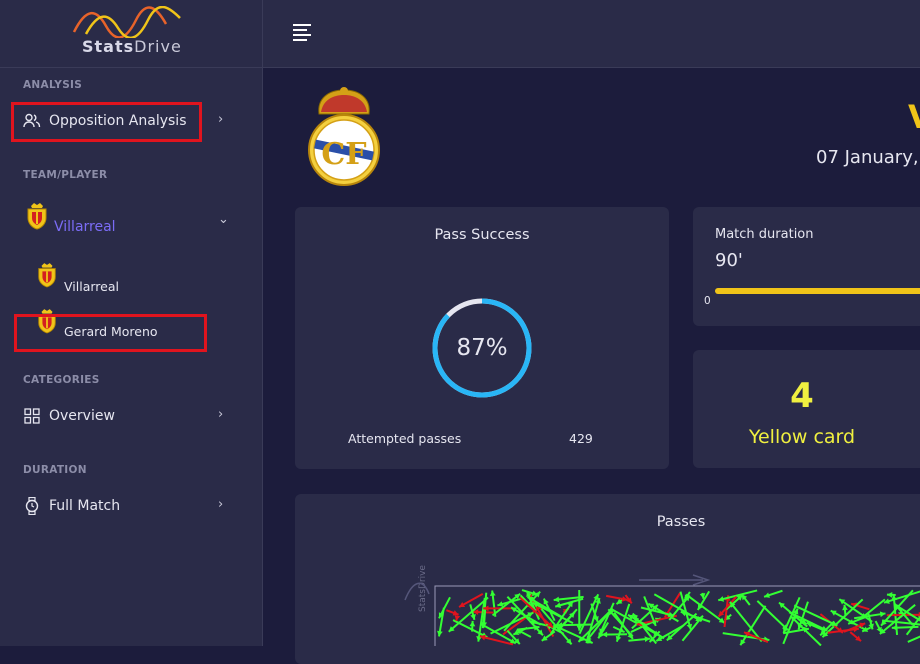 The height and width of the screenshot is (664, 920). I want to click on highlight-box-opposition, so click(106, 122).